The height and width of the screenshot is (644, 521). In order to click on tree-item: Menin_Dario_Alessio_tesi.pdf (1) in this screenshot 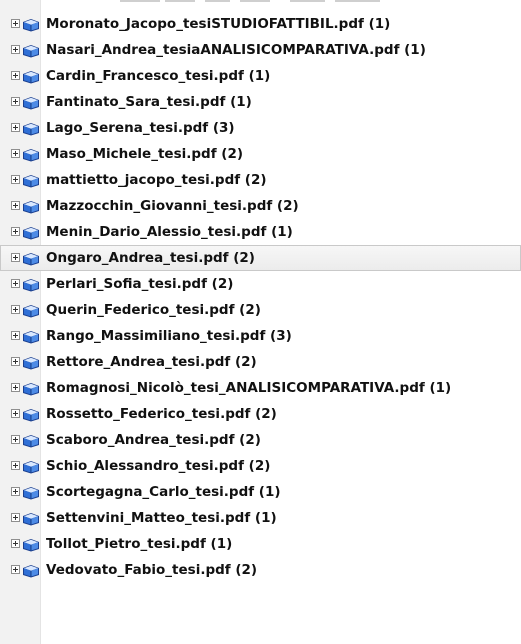, I will do `click(260, 232)`.